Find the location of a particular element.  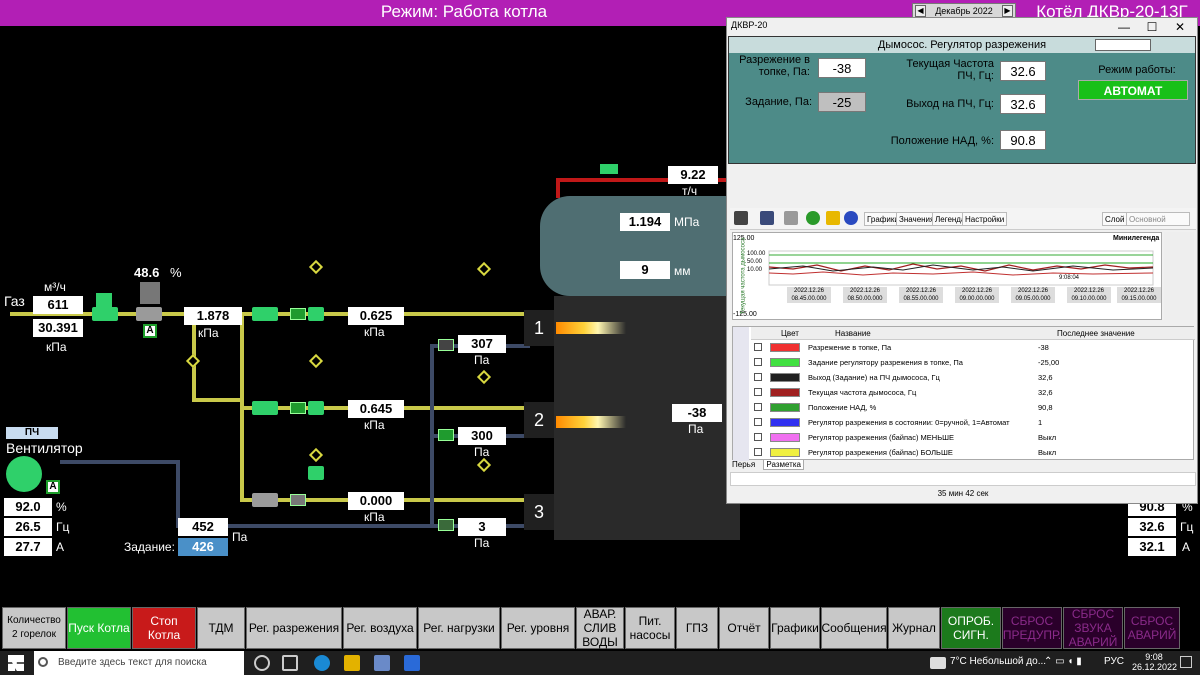

weather-icon is located at coordinates (938, 663).